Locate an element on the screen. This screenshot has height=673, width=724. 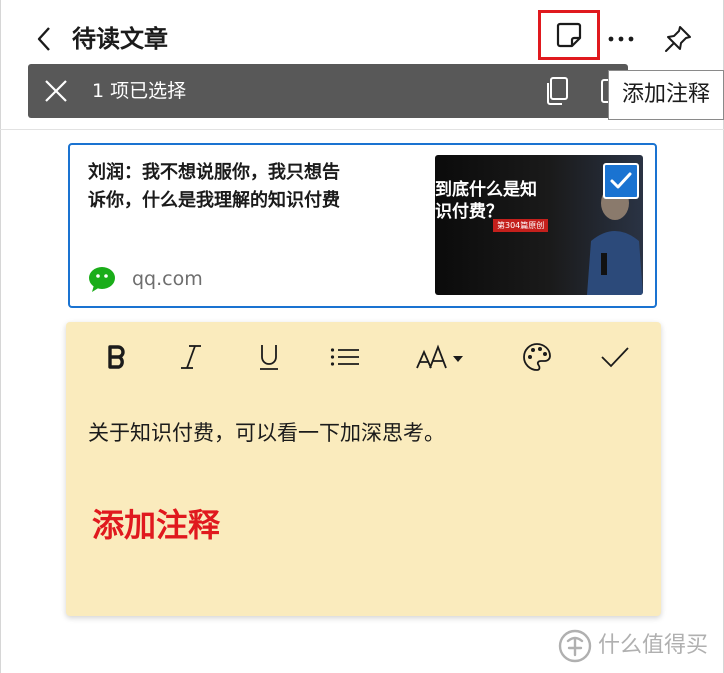
pin-icon is located at coordinates (678, 39).